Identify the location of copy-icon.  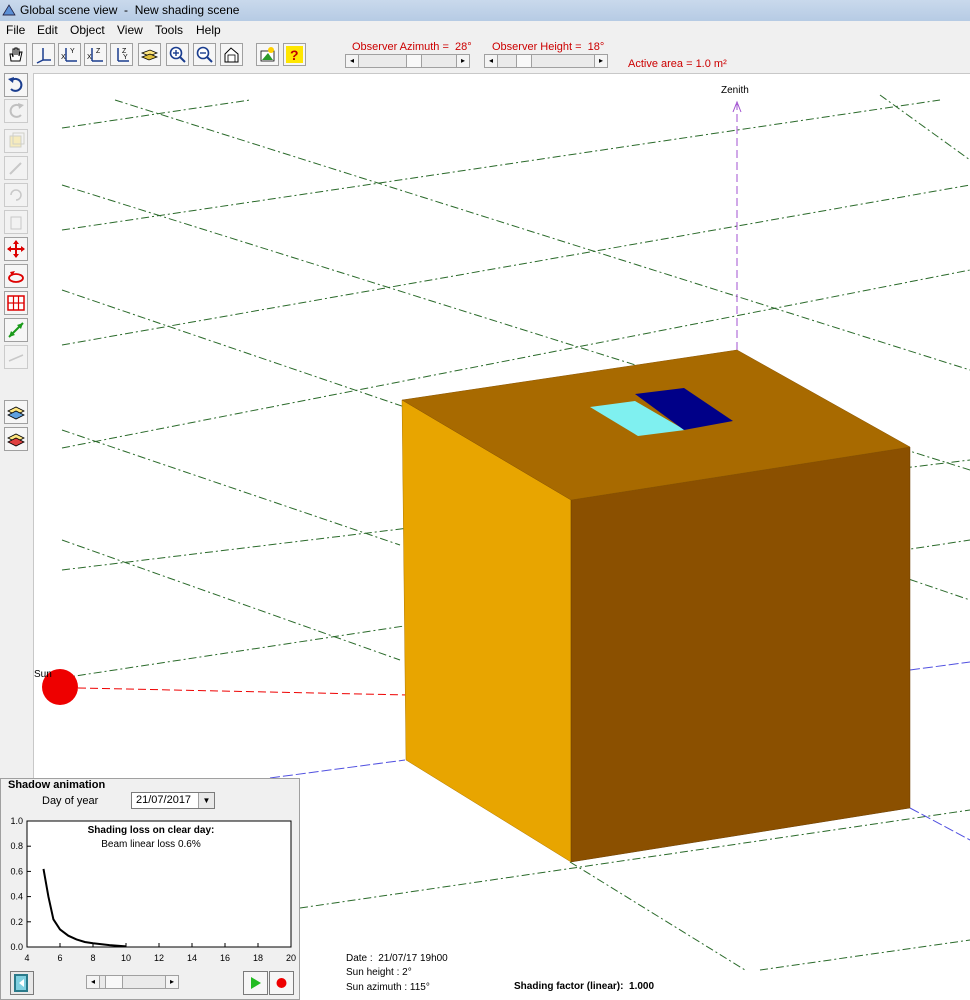
(17, 140).